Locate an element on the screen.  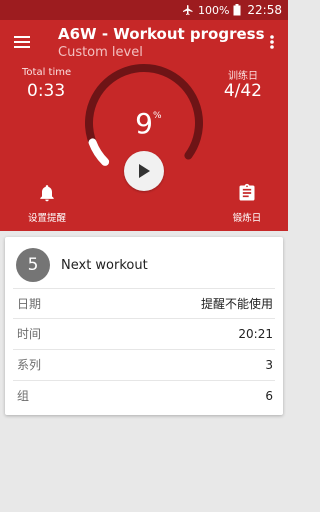
menu-icon is located at coordinates (22, 42).